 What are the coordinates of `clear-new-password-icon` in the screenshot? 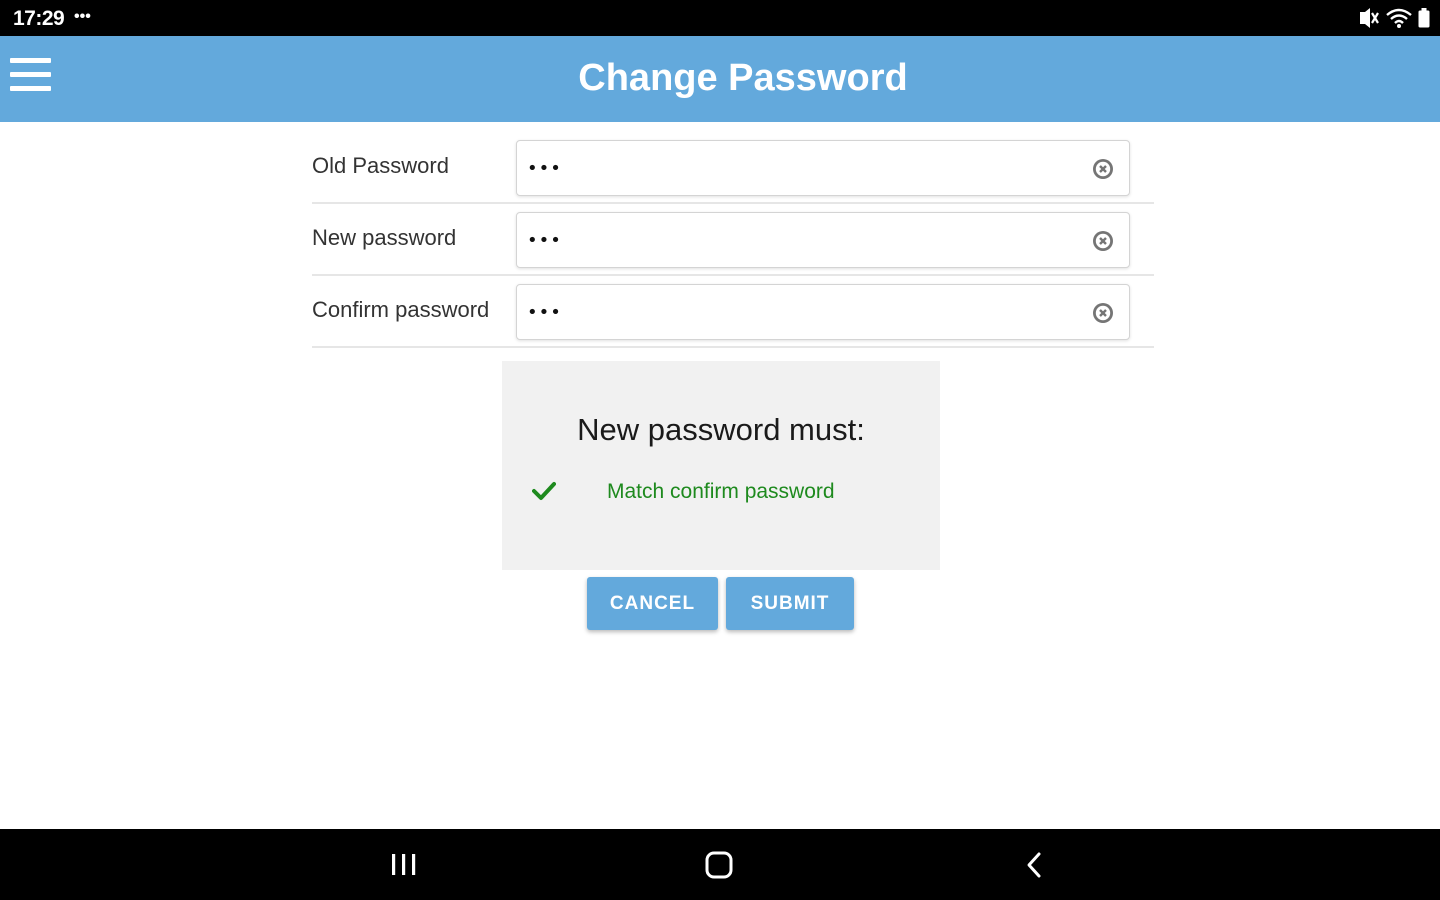 It's located at (1103, 241).